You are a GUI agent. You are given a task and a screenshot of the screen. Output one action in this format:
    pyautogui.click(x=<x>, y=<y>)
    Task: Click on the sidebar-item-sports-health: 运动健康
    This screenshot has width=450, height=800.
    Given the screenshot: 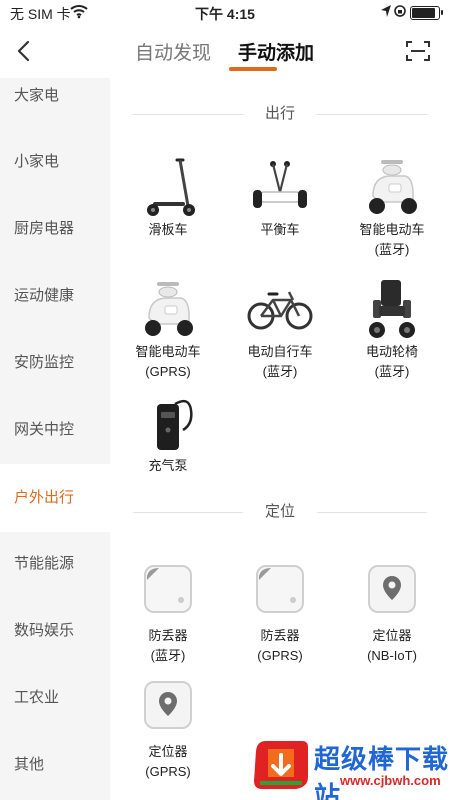 What is the action you would take?
    pyautogui.click(x=55, y=308)
    